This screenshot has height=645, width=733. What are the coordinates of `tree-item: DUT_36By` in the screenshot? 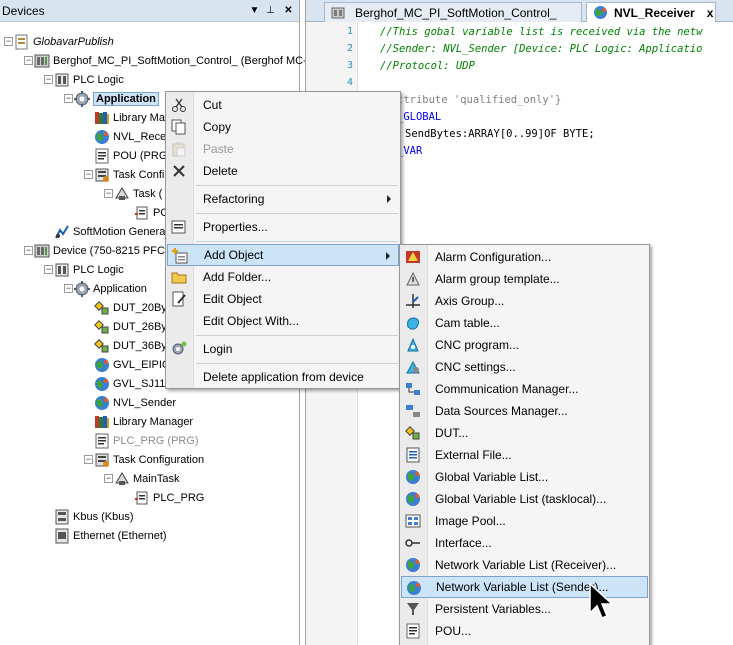 It's located at (130, 346).